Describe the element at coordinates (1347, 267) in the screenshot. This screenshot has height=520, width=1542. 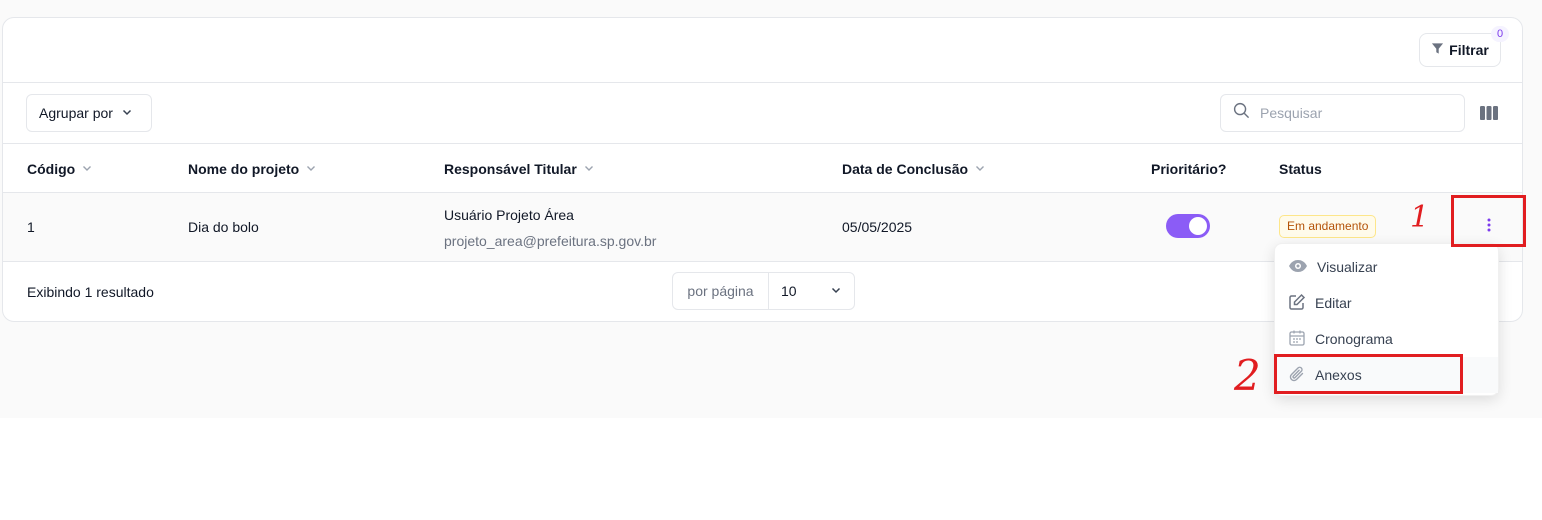
I see `menu-item-label: Visualizar` at that location.